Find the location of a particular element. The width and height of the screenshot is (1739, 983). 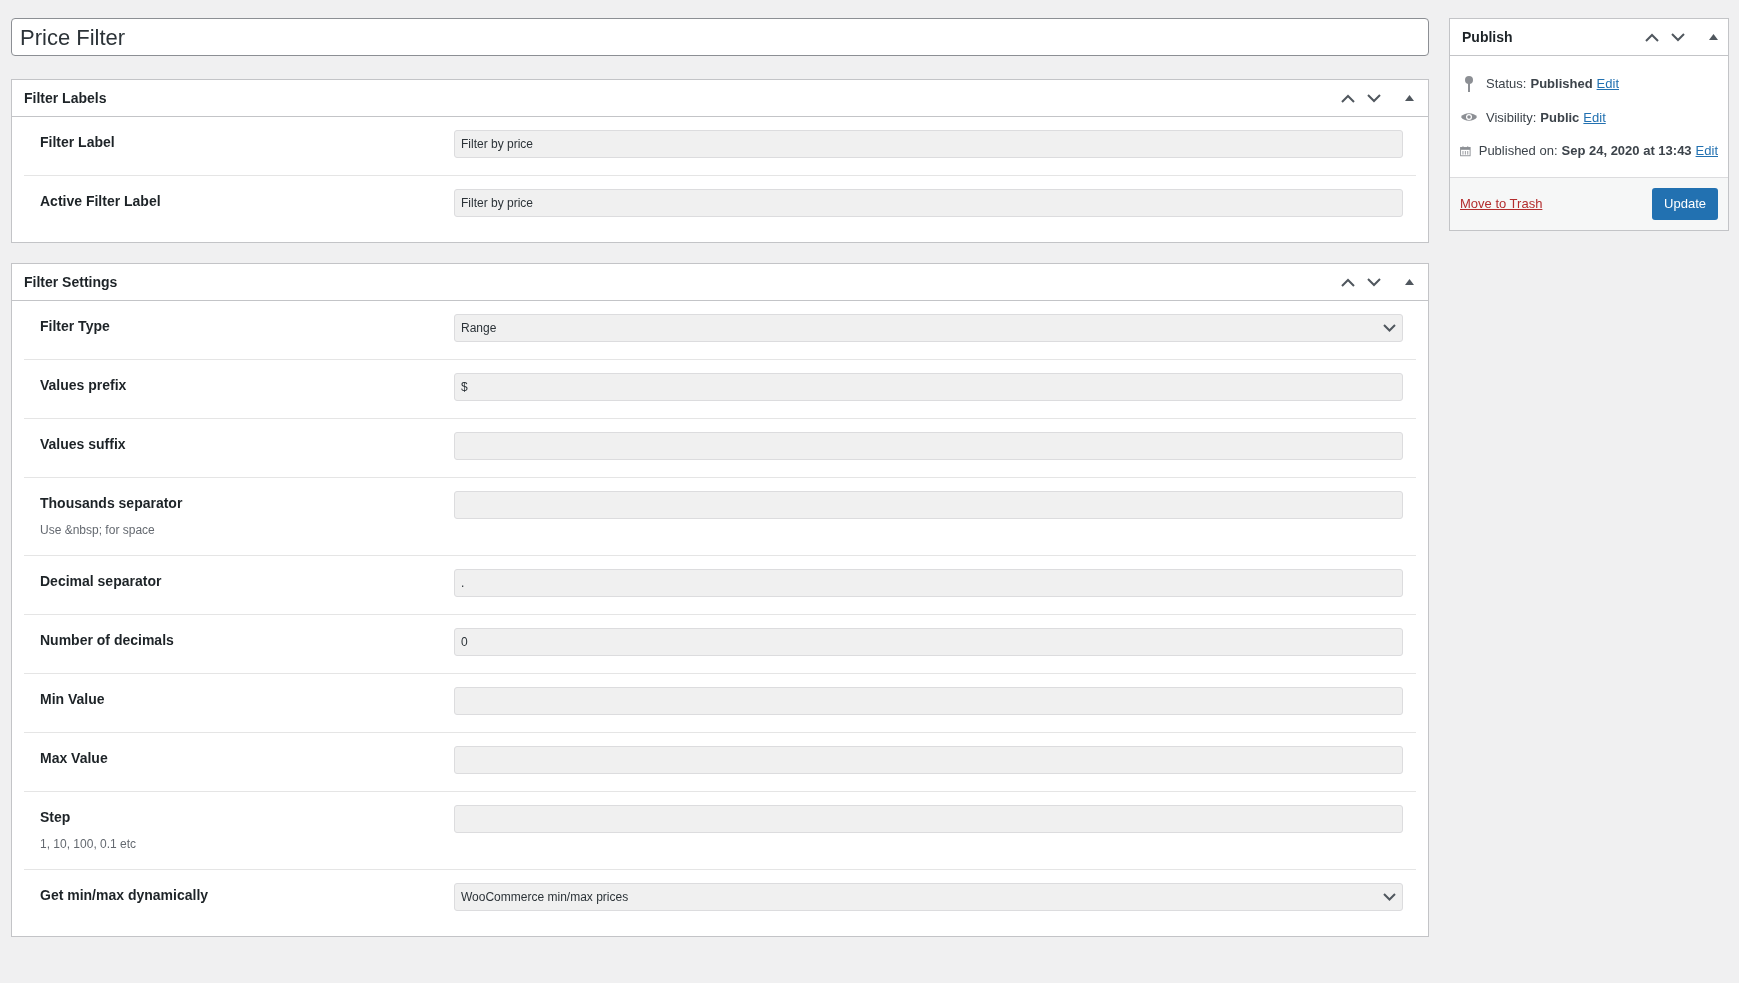

move-to-trash-link: Move to Trash is located at coordinates (1501, 203).